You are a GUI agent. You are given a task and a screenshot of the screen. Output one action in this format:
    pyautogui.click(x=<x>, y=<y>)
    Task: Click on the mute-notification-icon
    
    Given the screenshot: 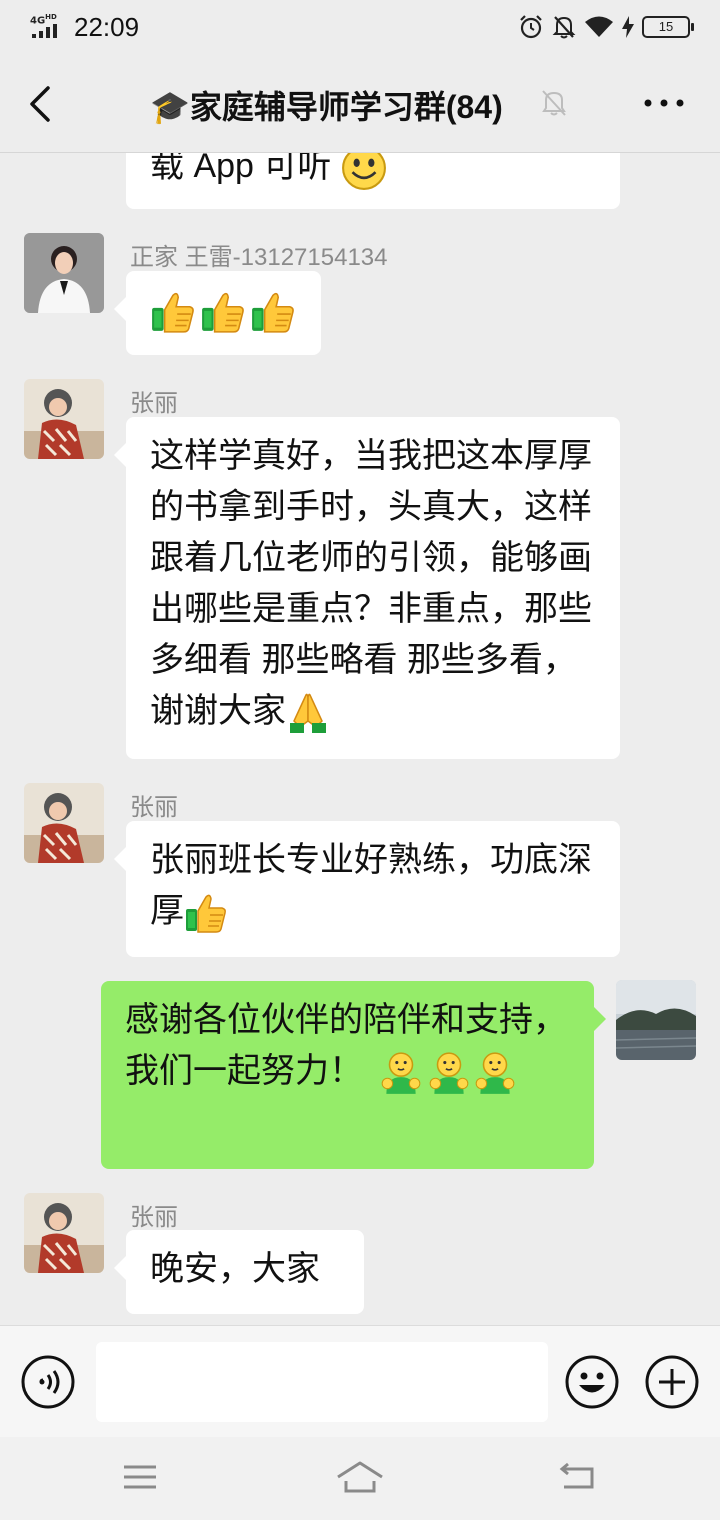 What is the action you would take?
    pyautogui.click(x=564, y=27)
    